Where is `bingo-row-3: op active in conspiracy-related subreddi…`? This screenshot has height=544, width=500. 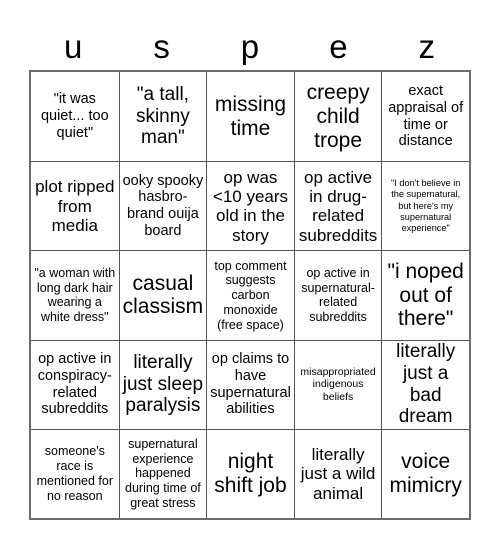
bingo-row-3: op active in conspiracy-related subreddi… is located at coordinates (250, 384).